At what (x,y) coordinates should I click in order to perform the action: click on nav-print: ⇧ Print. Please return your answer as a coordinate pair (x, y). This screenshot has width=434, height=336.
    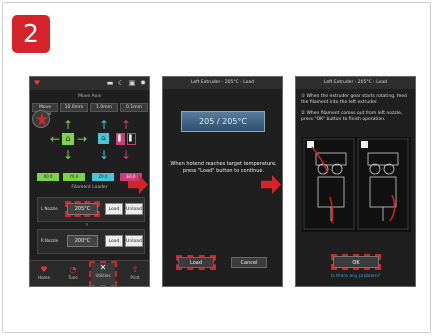
    Looking at the image, I should click on (135, 273).